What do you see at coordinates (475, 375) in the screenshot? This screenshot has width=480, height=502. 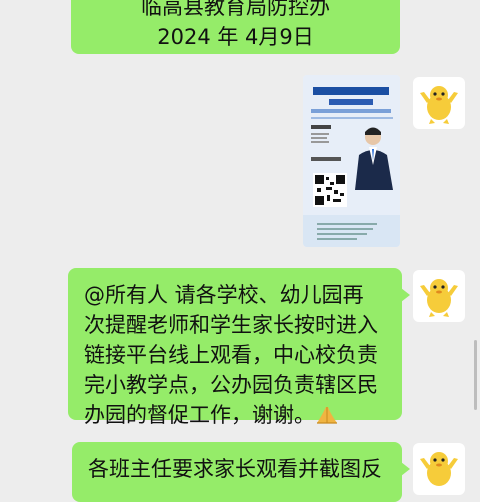 I see `scrollbar` at bounding box center [475, 375].